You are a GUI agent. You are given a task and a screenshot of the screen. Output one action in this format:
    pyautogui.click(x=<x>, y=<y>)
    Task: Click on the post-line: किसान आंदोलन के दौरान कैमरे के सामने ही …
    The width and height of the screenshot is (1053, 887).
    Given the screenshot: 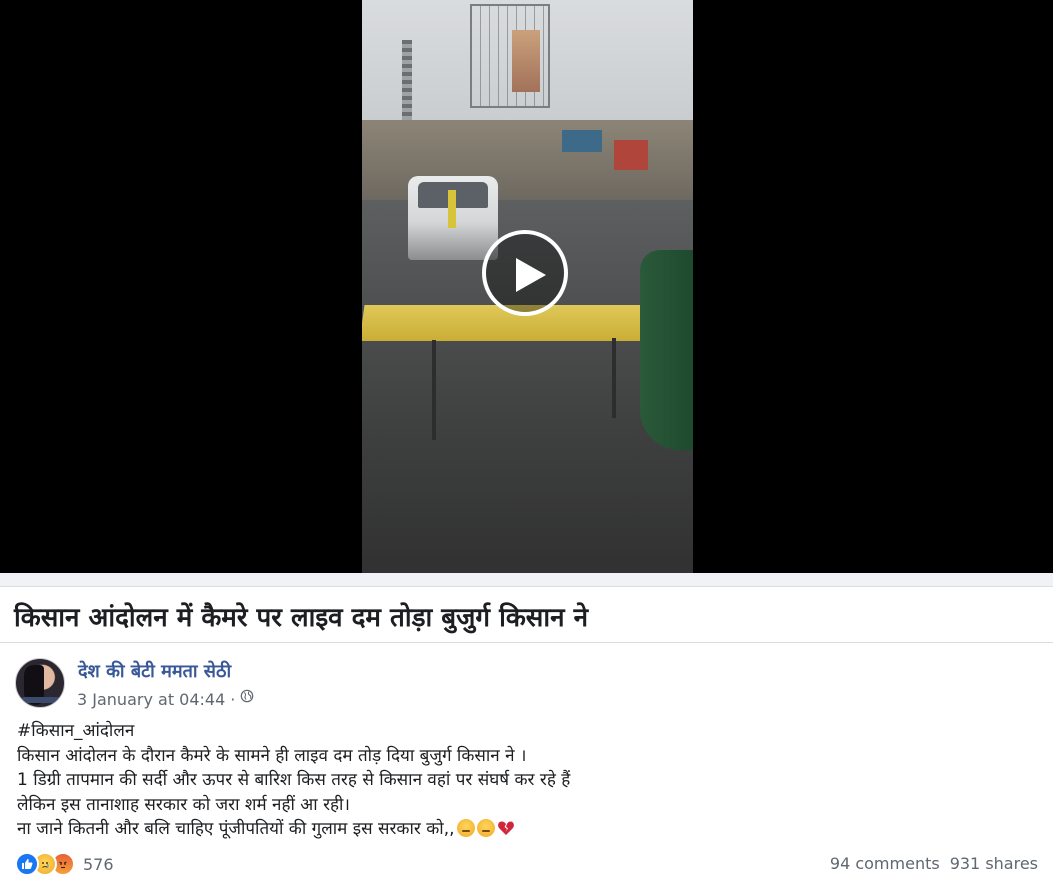 What is the action you would take?
    pyautogui.click(x=272, y=755)
    